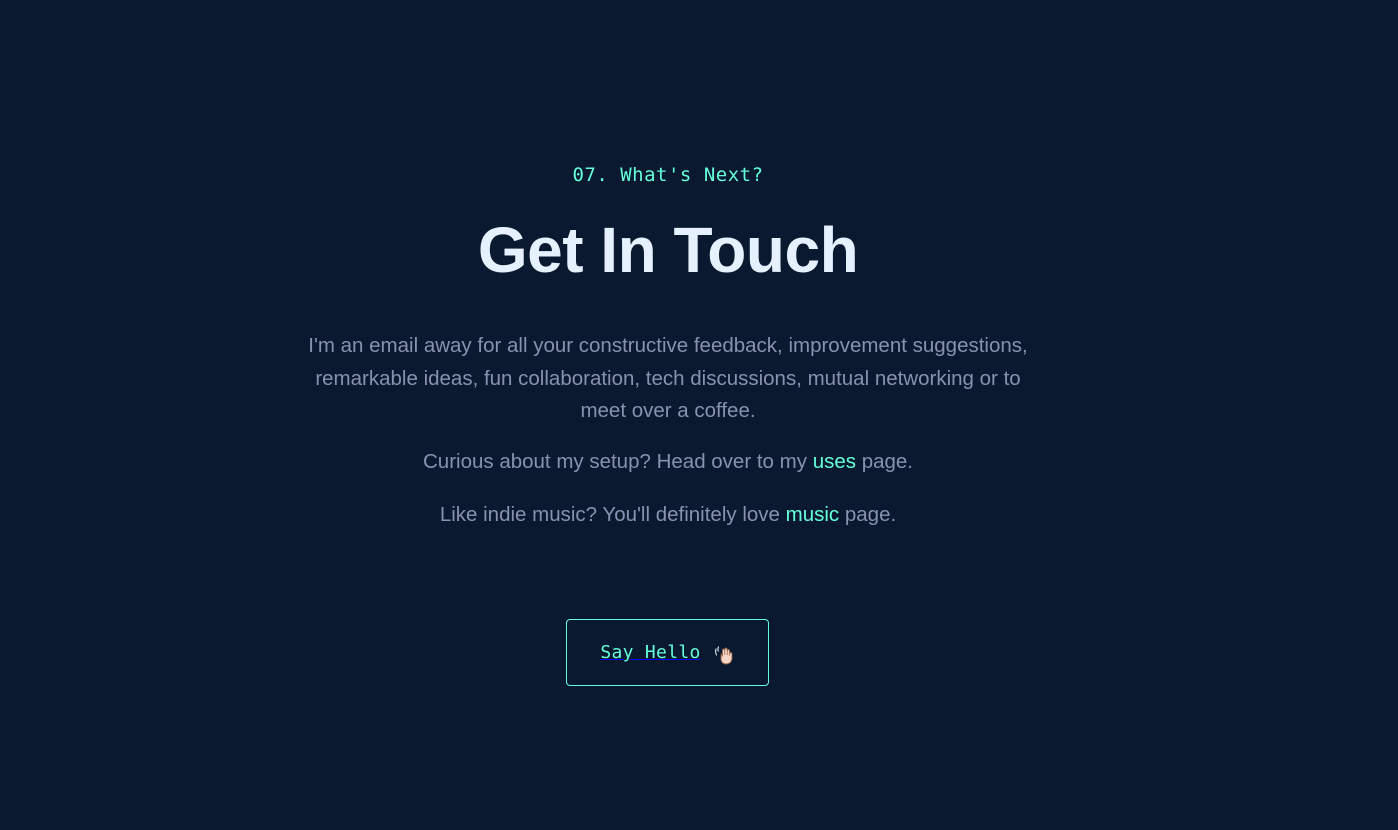 The width and height of the screenshot is (1398, 830). I want to click on setup-suffix-text: page., so click(884, 461).